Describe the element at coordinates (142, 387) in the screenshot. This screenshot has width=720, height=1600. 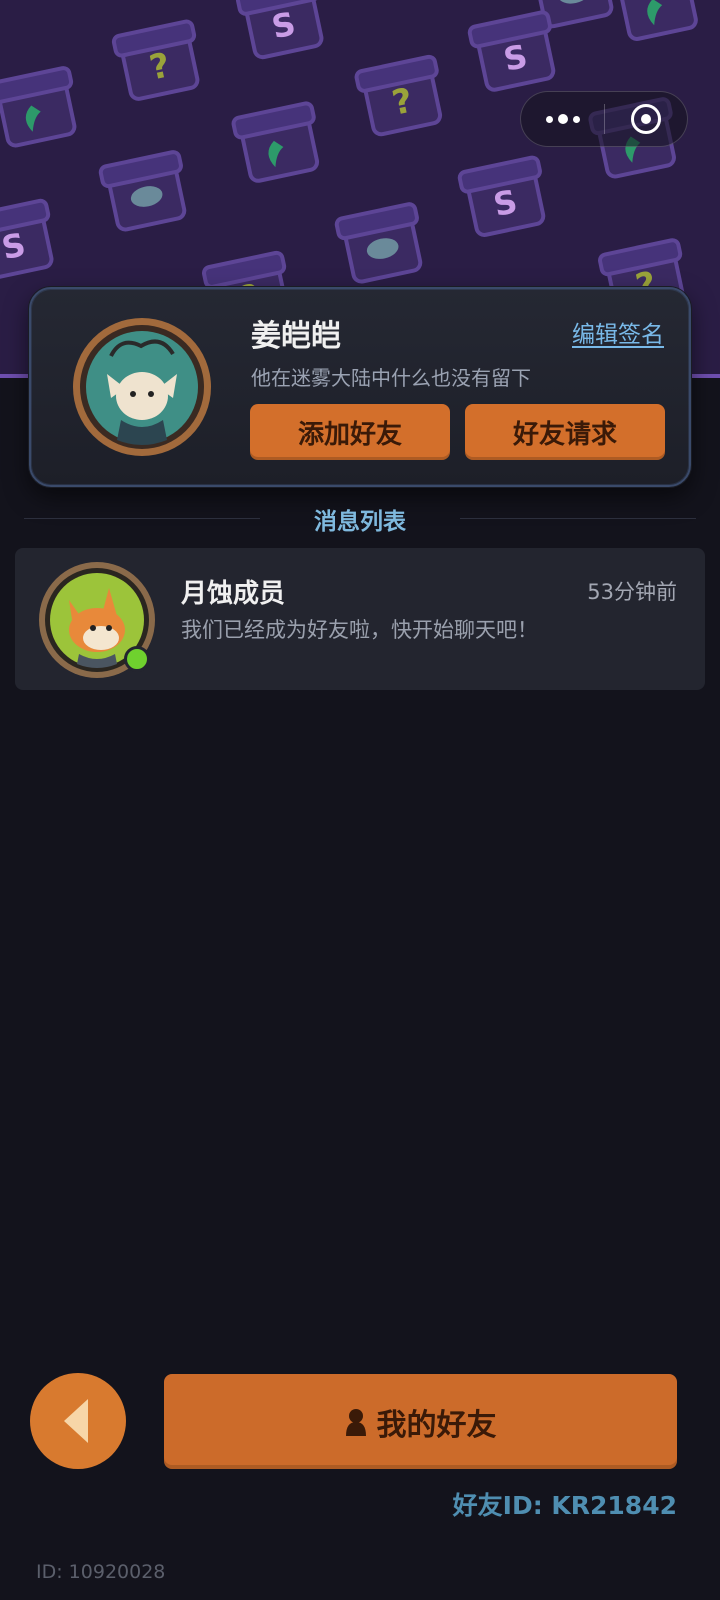
I see `profile-avatar` at that location.